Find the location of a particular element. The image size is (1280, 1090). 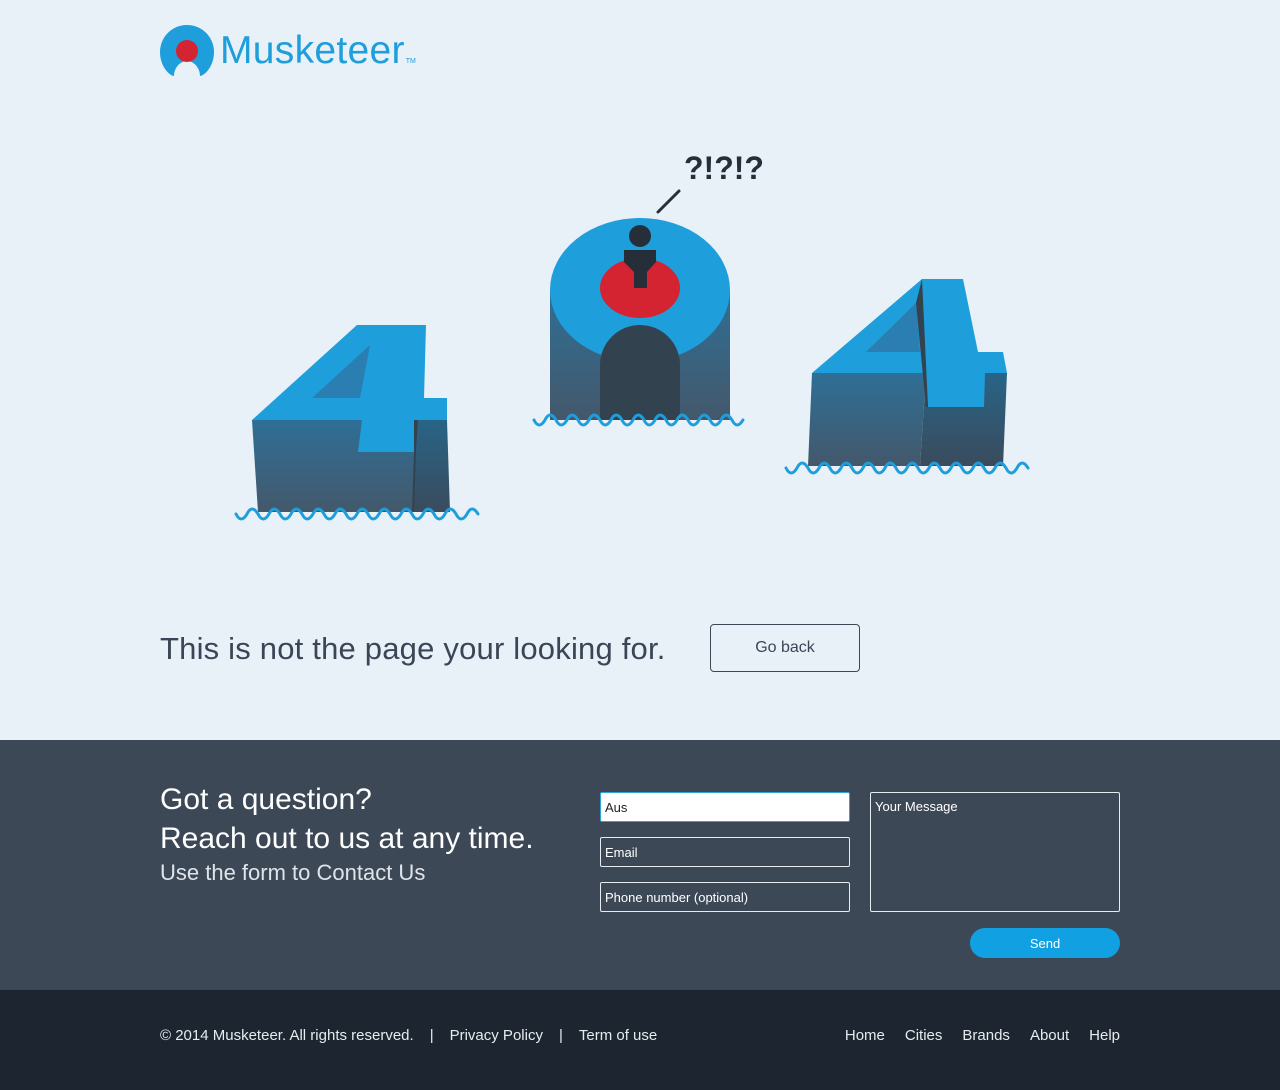

message-field is located at coordinates (995, 852).